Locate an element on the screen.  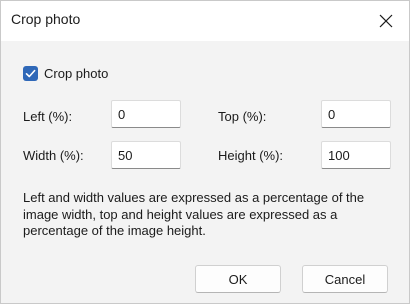
checkmark-icon is located at coordinates (30, 73).